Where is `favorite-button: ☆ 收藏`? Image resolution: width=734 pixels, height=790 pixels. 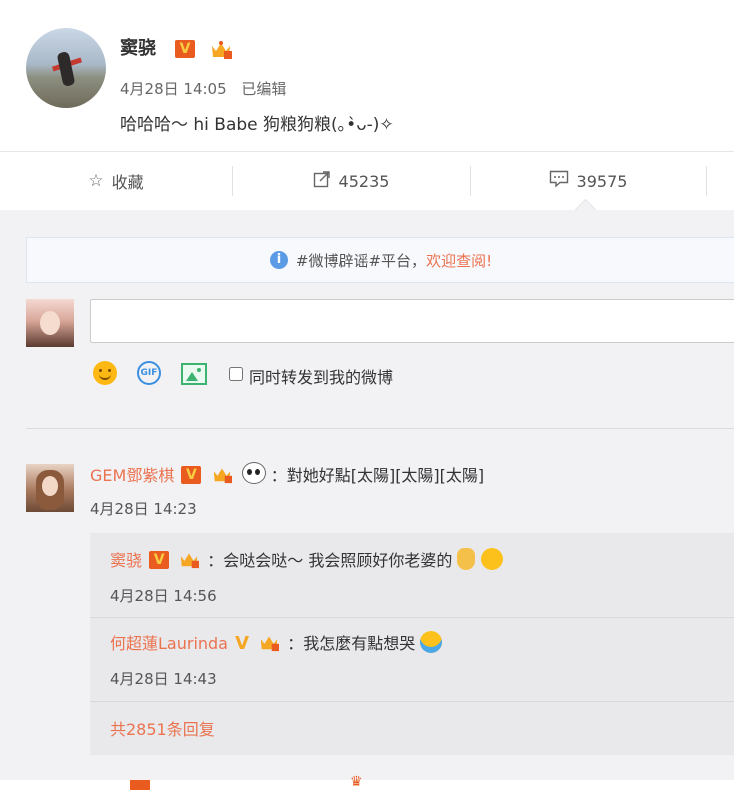
favorite-button: ☆ 收藏 is located at coordinates (116, 181).